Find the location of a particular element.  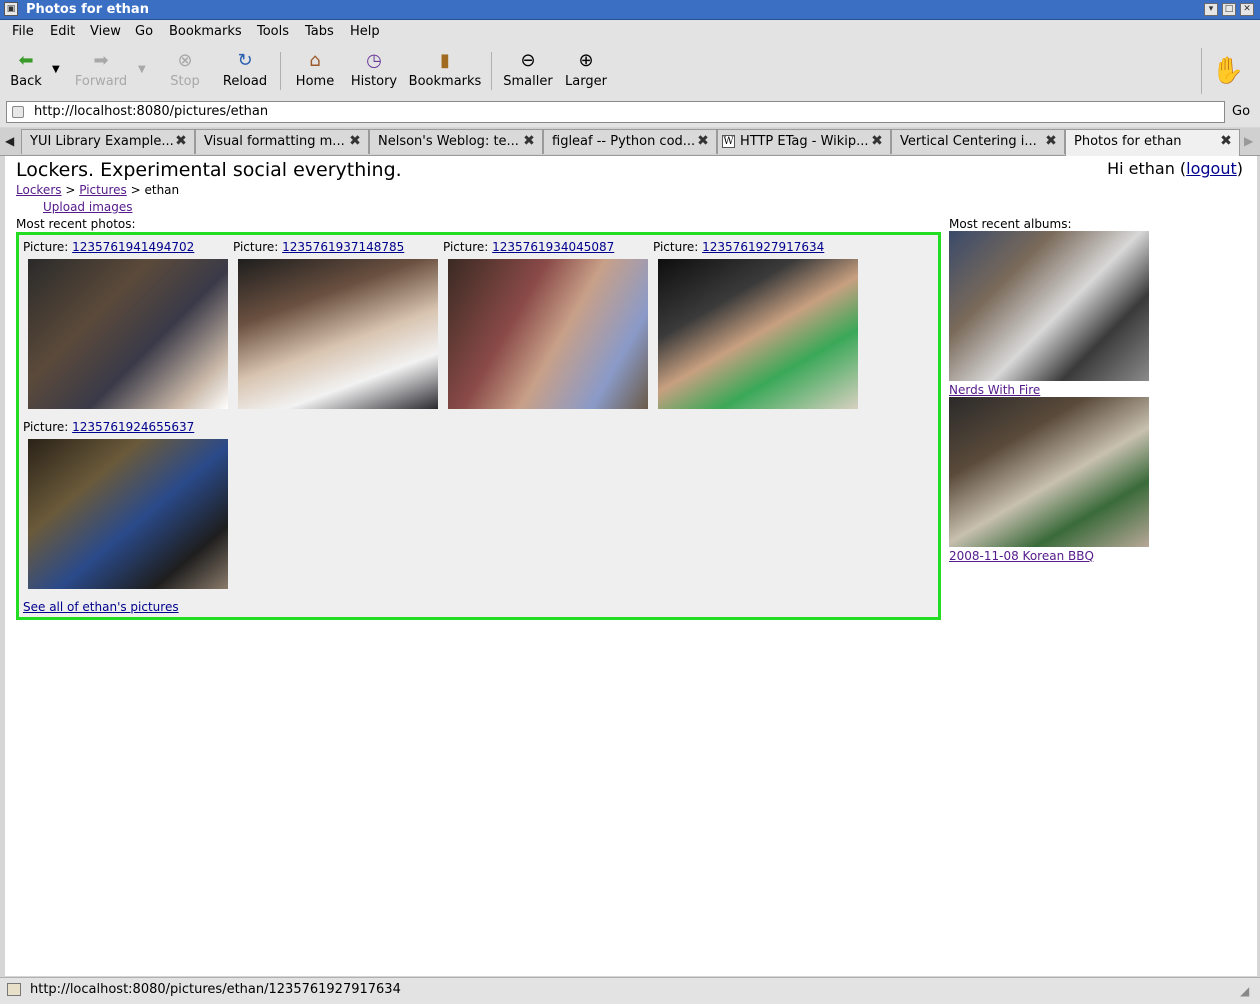

photo-caption: Picture: 1235761937148785 is located at coordinates (318, 247).